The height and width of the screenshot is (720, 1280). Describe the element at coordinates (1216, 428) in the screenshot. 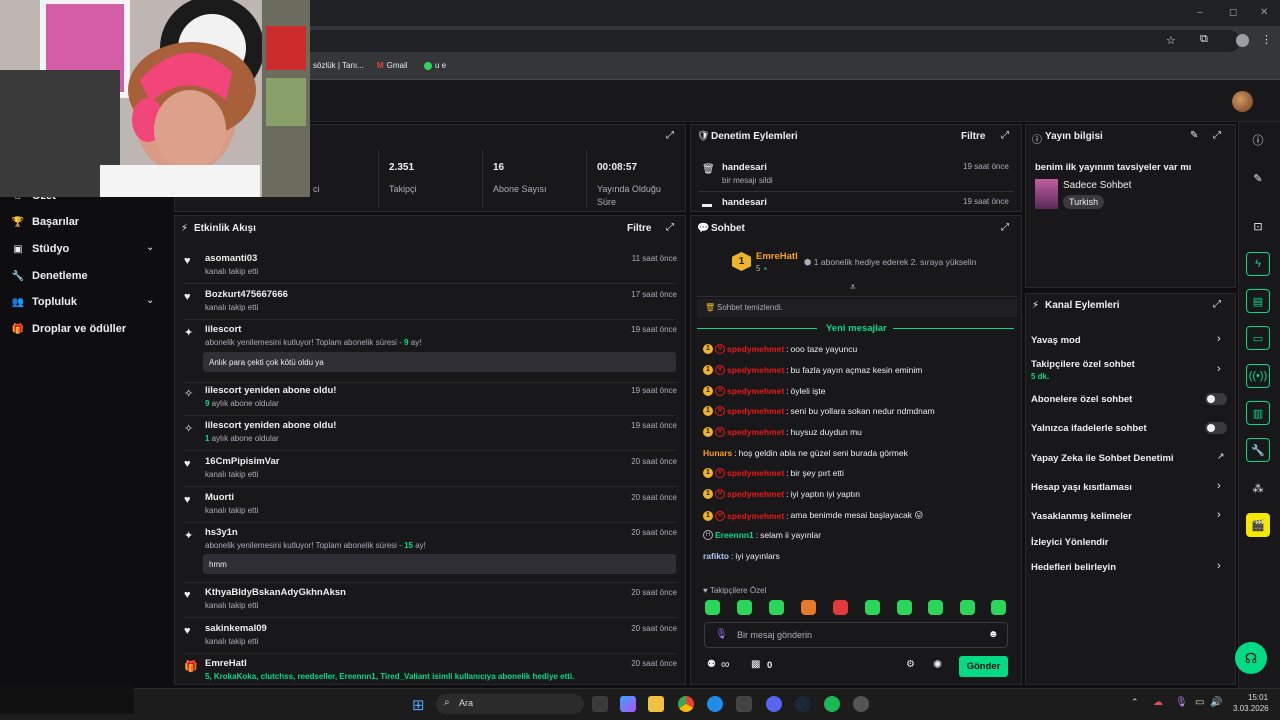

I see `emote-only-toggle` at that location.